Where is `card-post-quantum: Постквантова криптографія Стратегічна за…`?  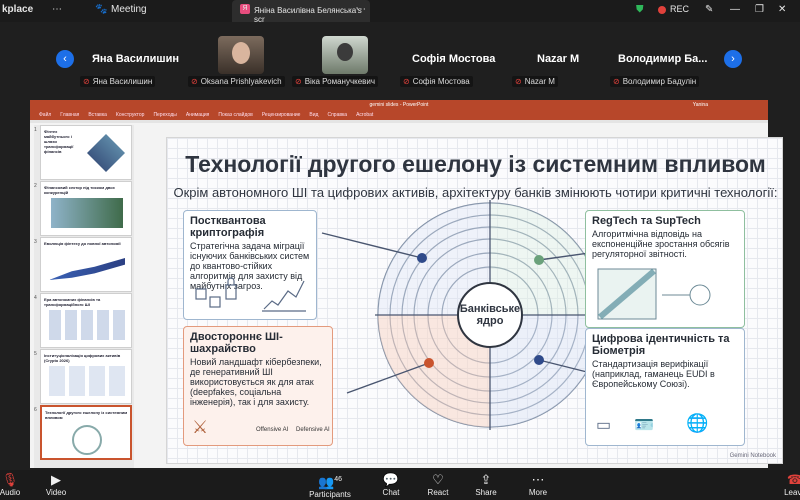 card-post-quantum: Постквантова криптографія Стратегічна за… is located at coordinates (250, 265).